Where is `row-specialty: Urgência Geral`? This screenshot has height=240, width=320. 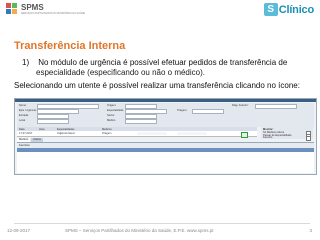
row-specialty: Urgência Geral is located at coordinates (66, 133).